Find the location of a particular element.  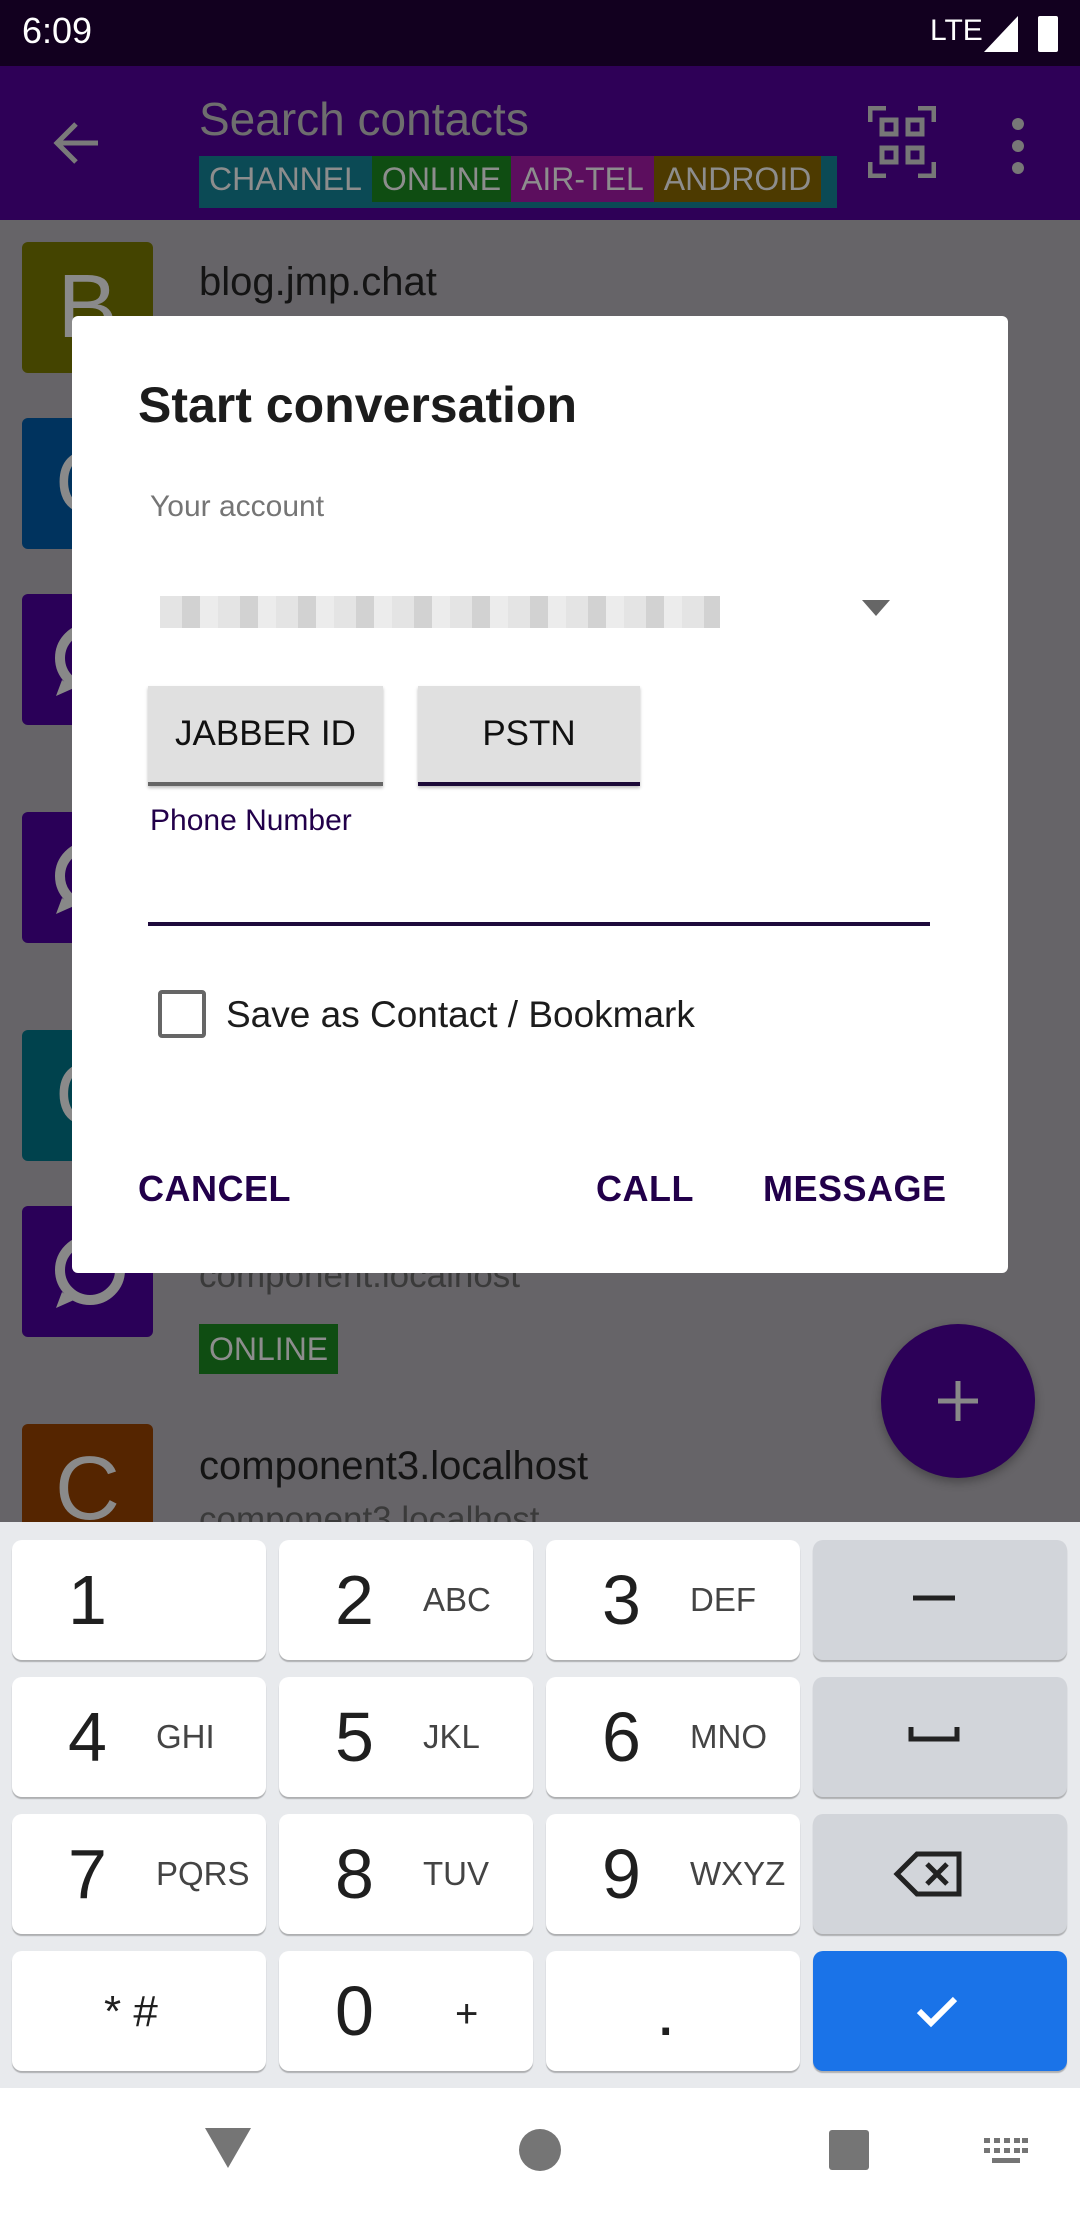

key-period: . is located at coordinates (673, 2011).